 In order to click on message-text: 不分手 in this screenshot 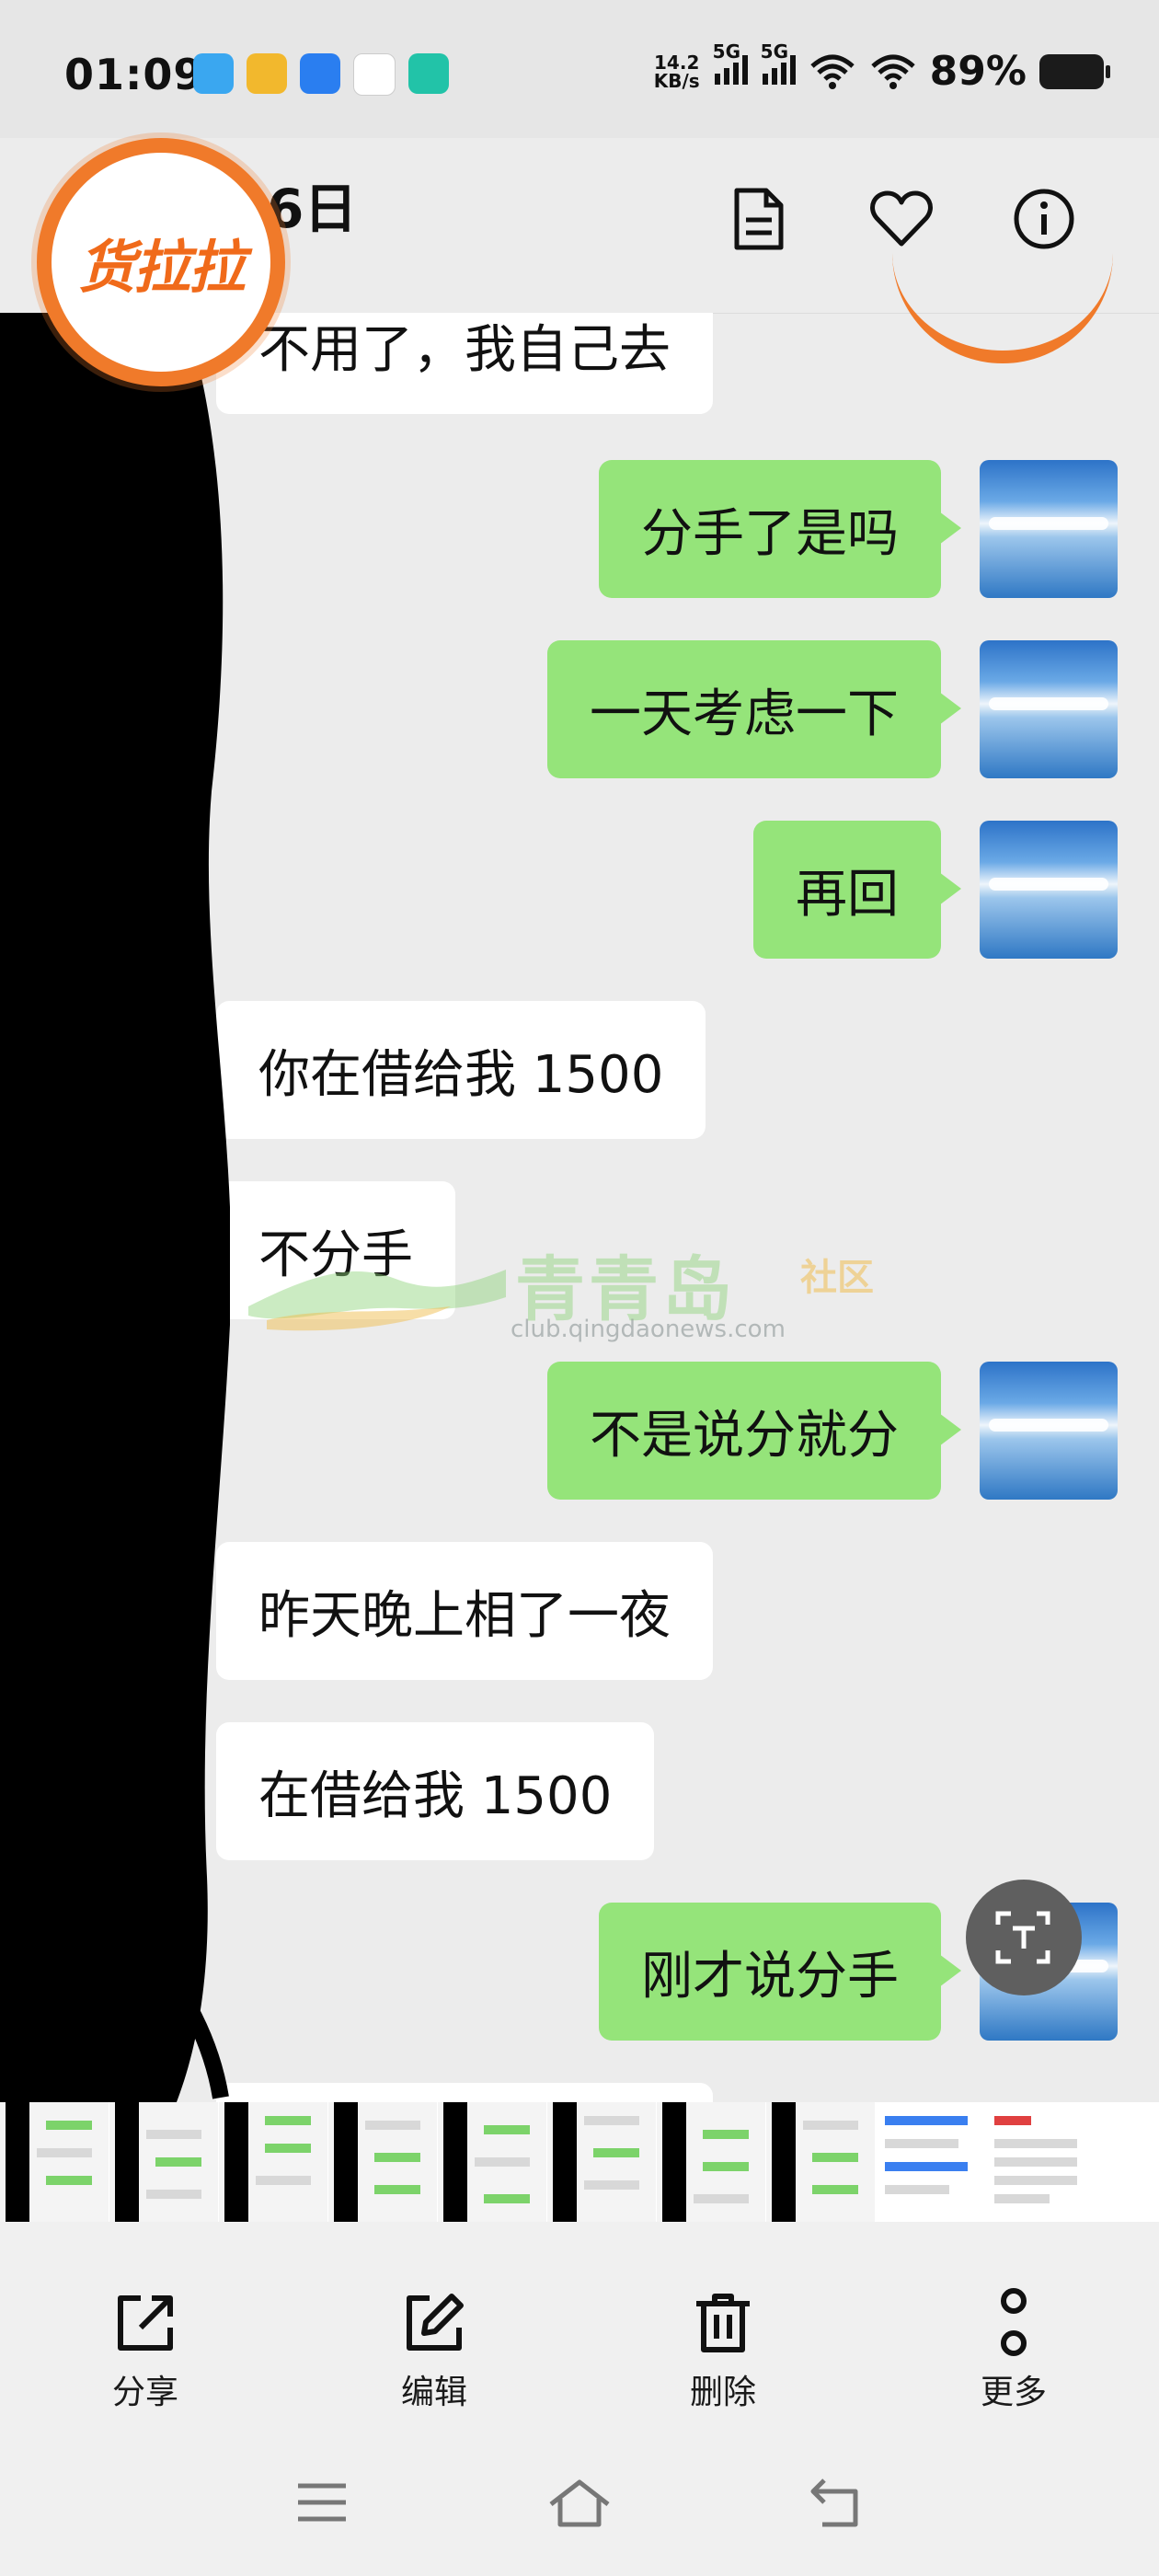, I will do `click(335, 1255)`.